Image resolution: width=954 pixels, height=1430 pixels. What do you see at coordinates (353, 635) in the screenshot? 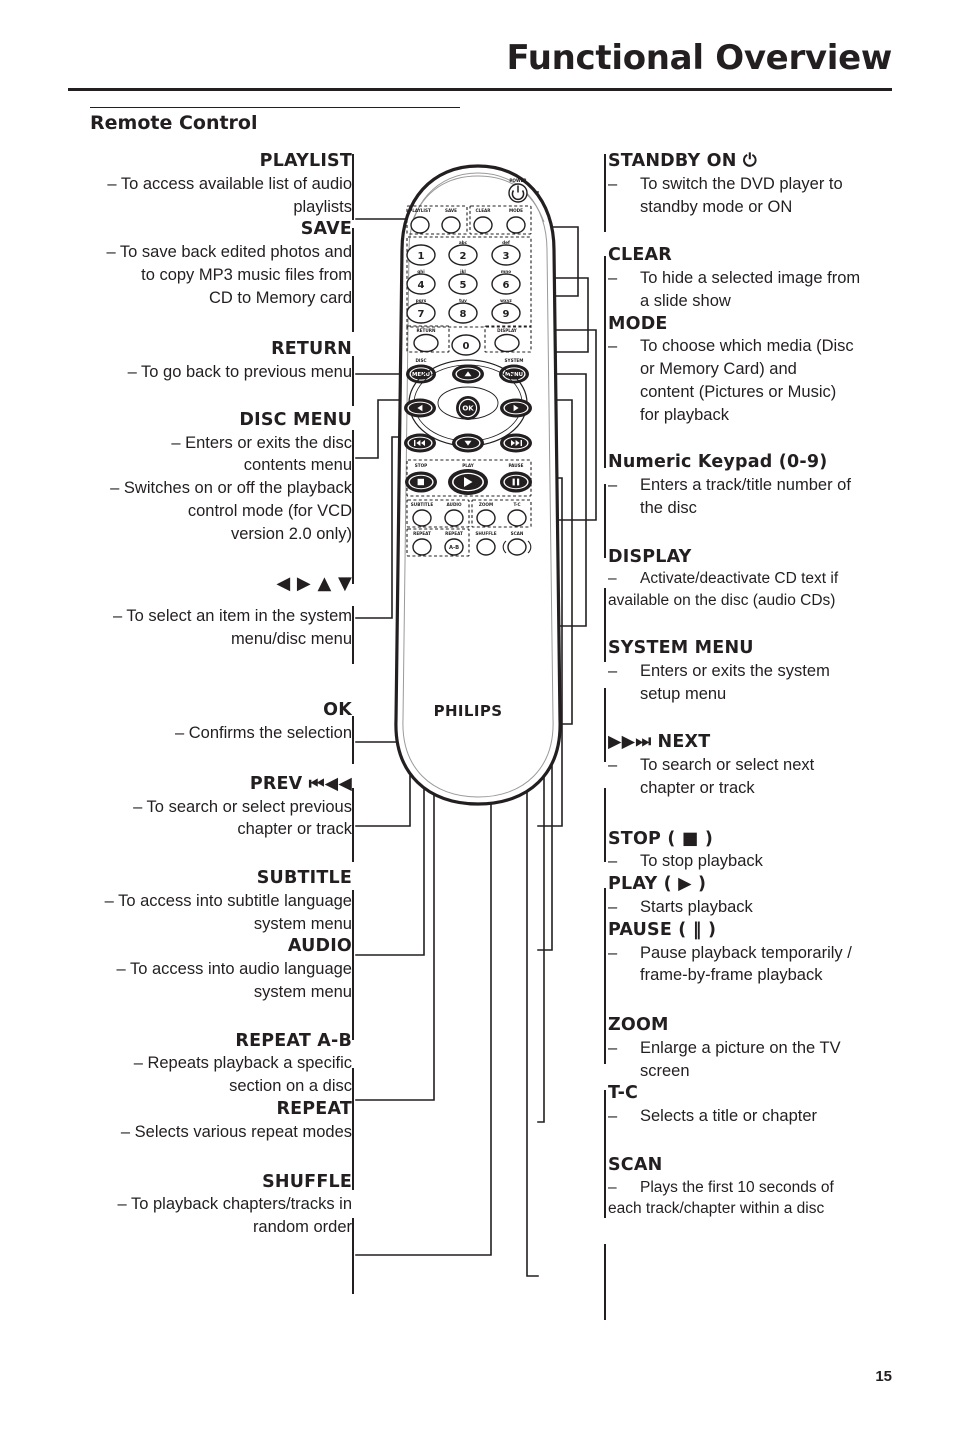
I see `bracket-arrows` at bounding box center [353, 635].